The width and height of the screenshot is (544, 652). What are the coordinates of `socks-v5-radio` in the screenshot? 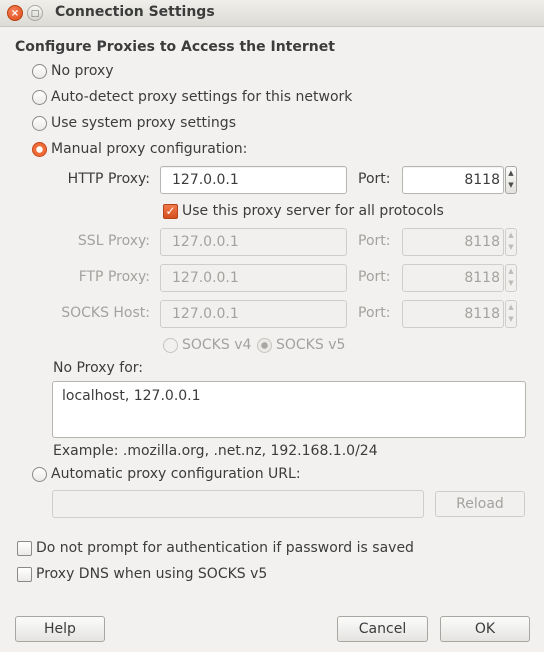 It's located at (264, 345).